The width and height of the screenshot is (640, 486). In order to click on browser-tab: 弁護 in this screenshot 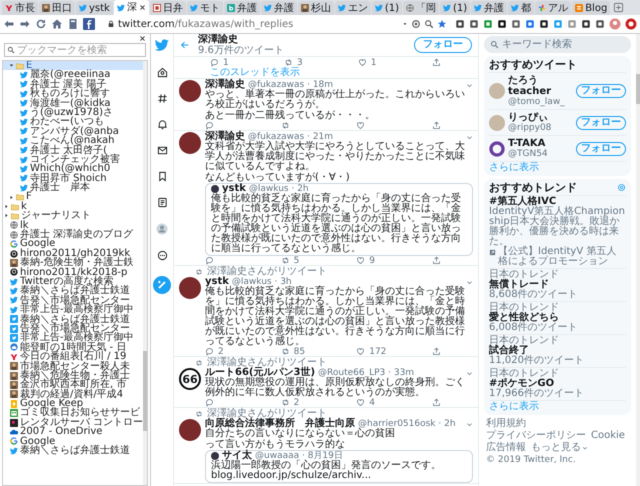, I will do `click(242, 8)`.